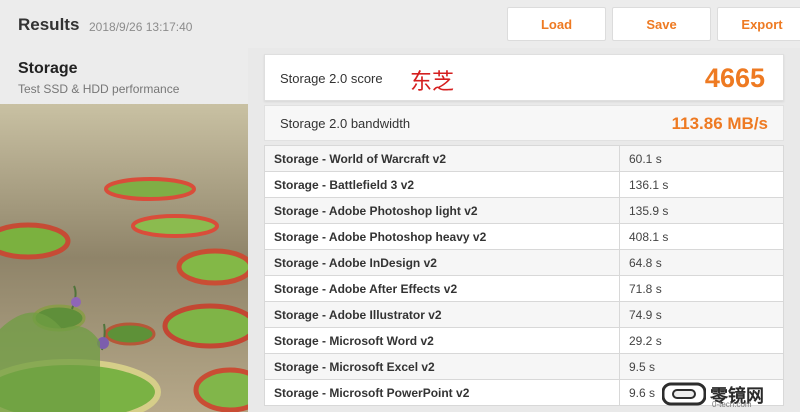 The height and width of the screenshot is (412, 800). I want to click on bandwidth-card: Storage 2.0 bandwidth 113.86 MB/s, so click(524, 123).